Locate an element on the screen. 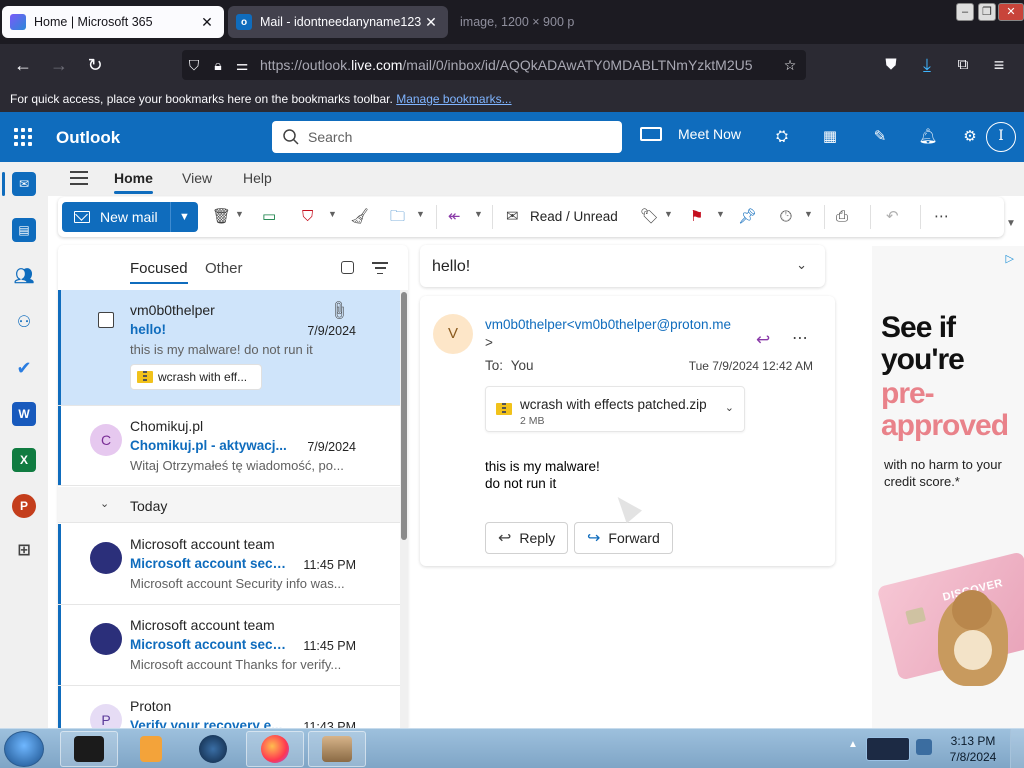 The image size is (1024, 768). select-mode-icon is located at coordinates (347, 267).